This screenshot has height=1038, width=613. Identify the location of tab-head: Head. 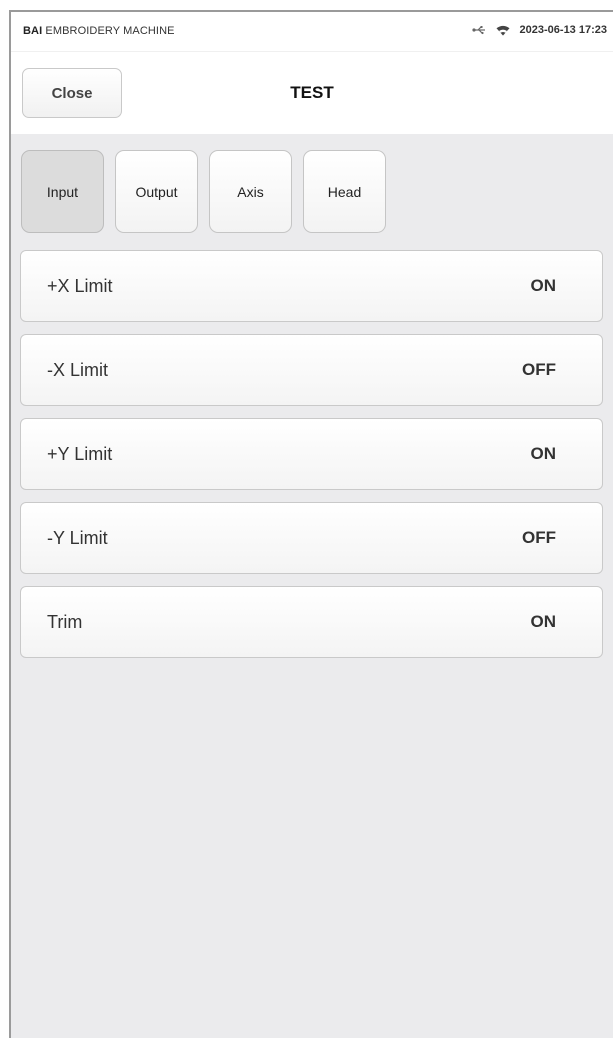
(344, 191).